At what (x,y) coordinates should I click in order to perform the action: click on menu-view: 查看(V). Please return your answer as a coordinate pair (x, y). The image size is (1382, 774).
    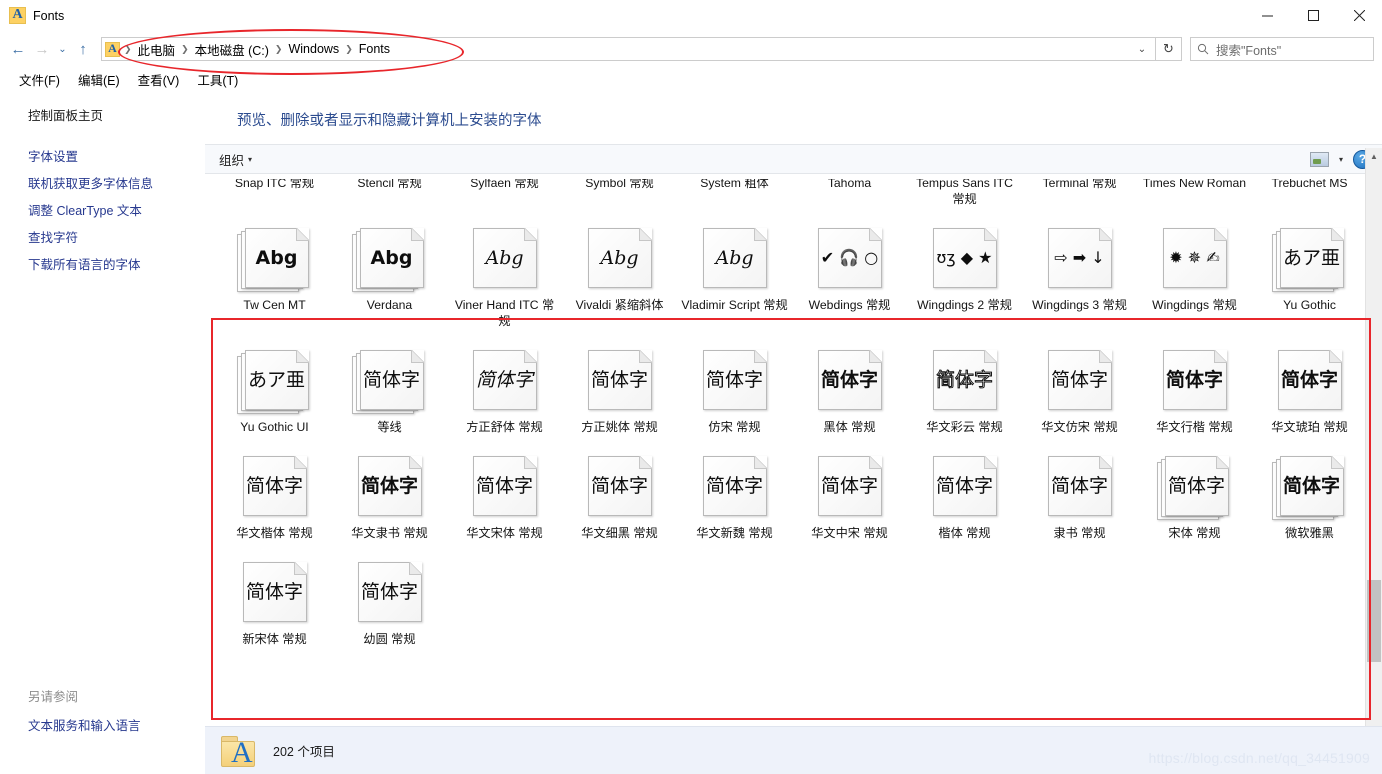
    Looking at the image, I should click on (159, 79).